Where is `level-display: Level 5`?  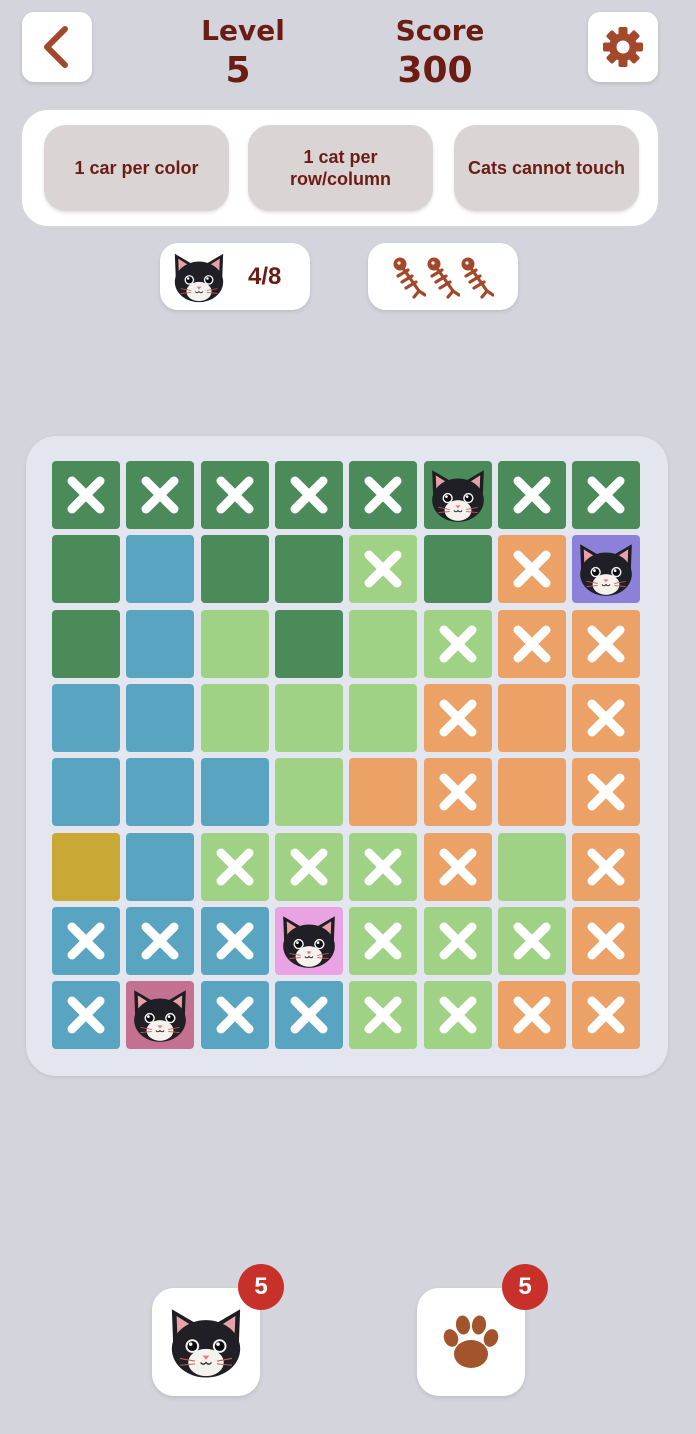
level-display: Level 5 is located at coordinates (243, 54).